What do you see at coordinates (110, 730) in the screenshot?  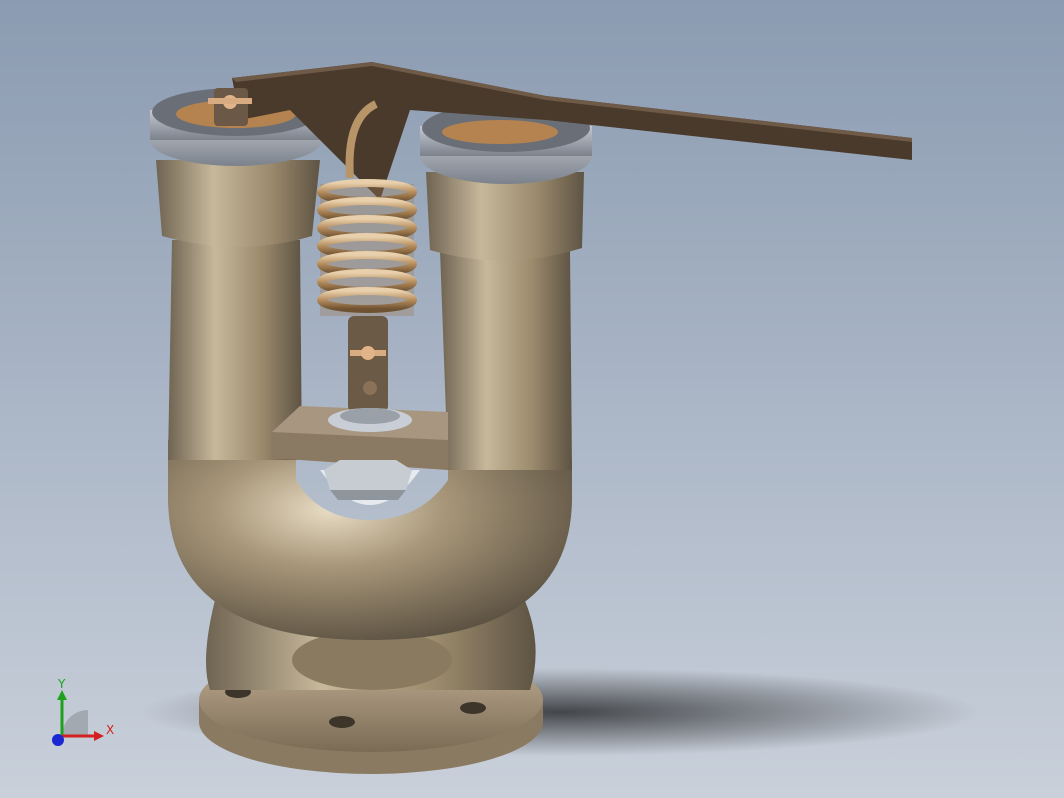 I see `x-axis-label: X` at bounding box center [110, 730].